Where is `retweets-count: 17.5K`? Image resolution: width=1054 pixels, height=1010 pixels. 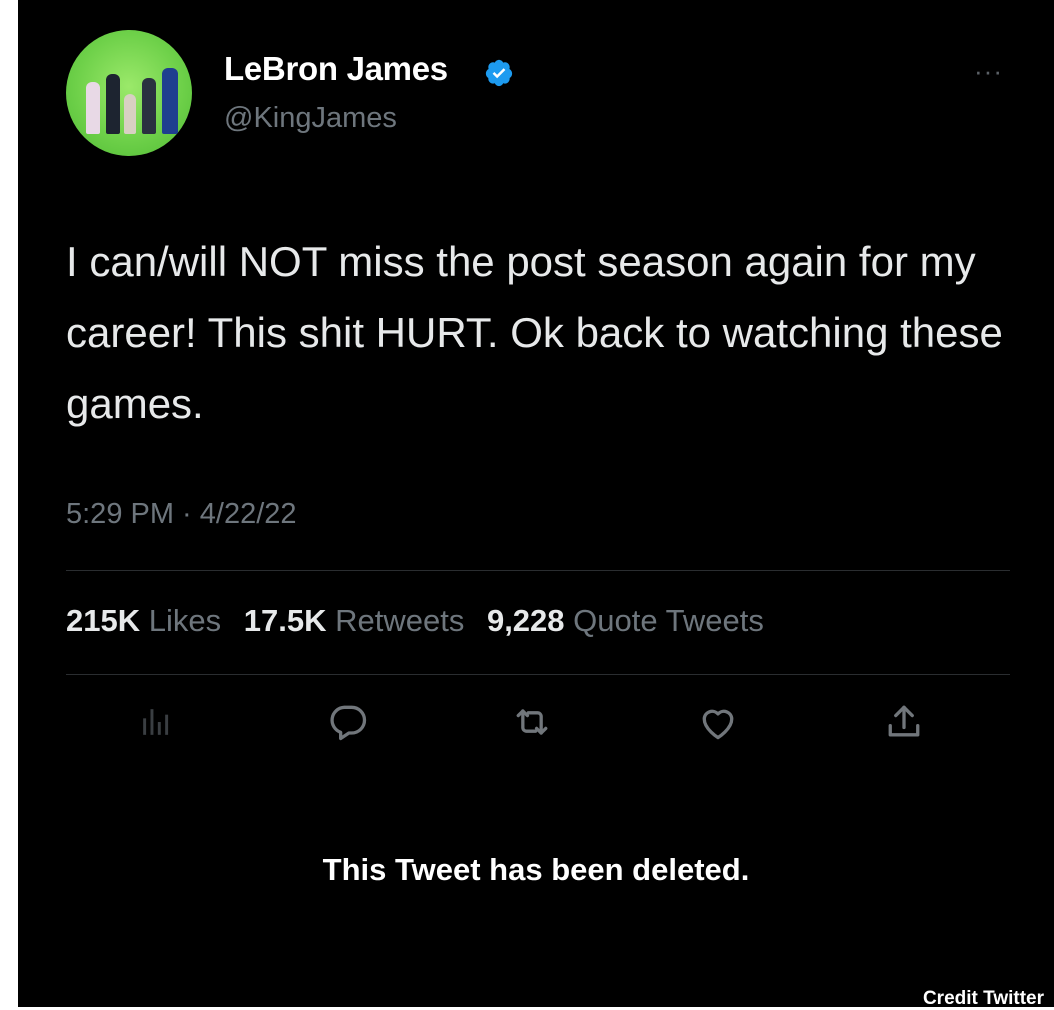 retweets-count: 17.5K is located at coordinates (285, 620).